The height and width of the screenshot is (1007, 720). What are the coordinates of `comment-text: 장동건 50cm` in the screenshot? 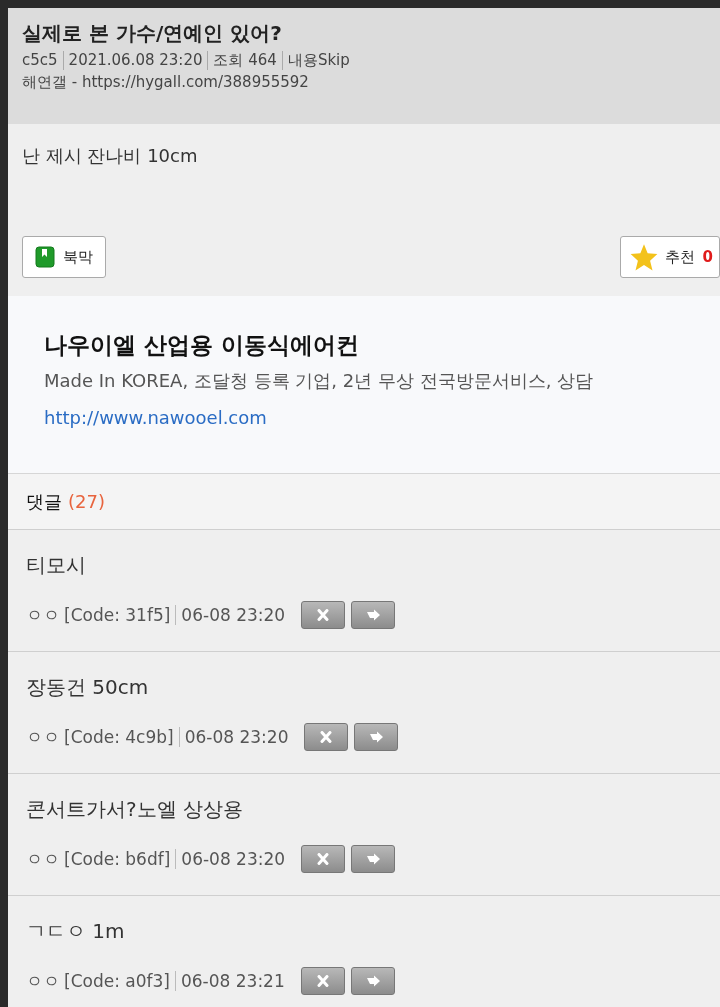 It's located at (88, 687).